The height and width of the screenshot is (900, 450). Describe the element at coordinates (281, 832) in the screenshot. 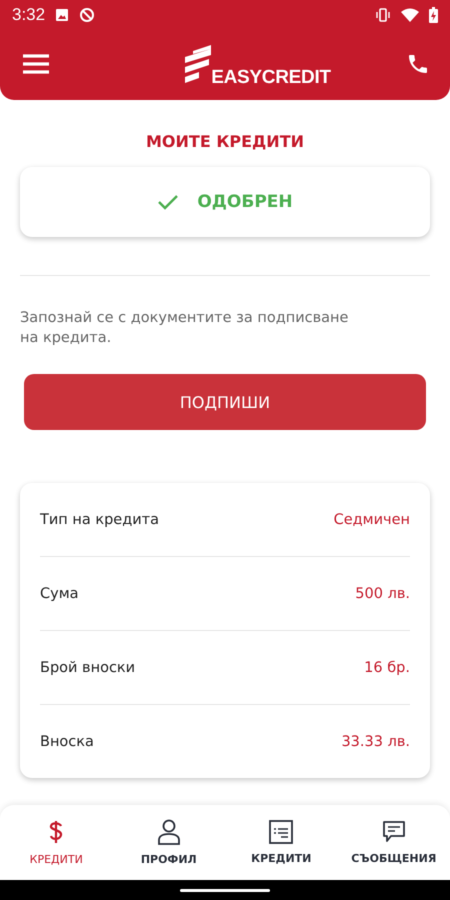

I see `list-icon` at that location.